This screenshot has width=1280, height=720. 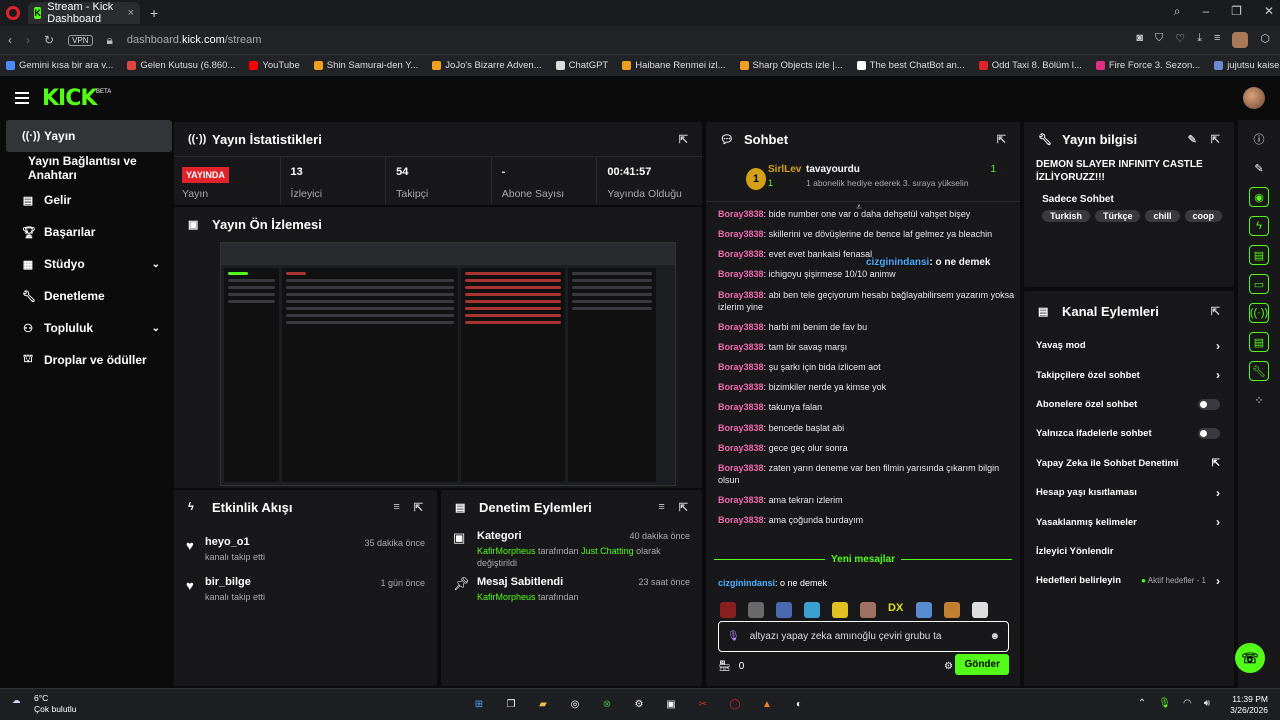 What do you see at coordinates (863, 559) in the screenshot?
I see `new-messages-divider: Yeni mesajlar` at bounding box center [863, 559].